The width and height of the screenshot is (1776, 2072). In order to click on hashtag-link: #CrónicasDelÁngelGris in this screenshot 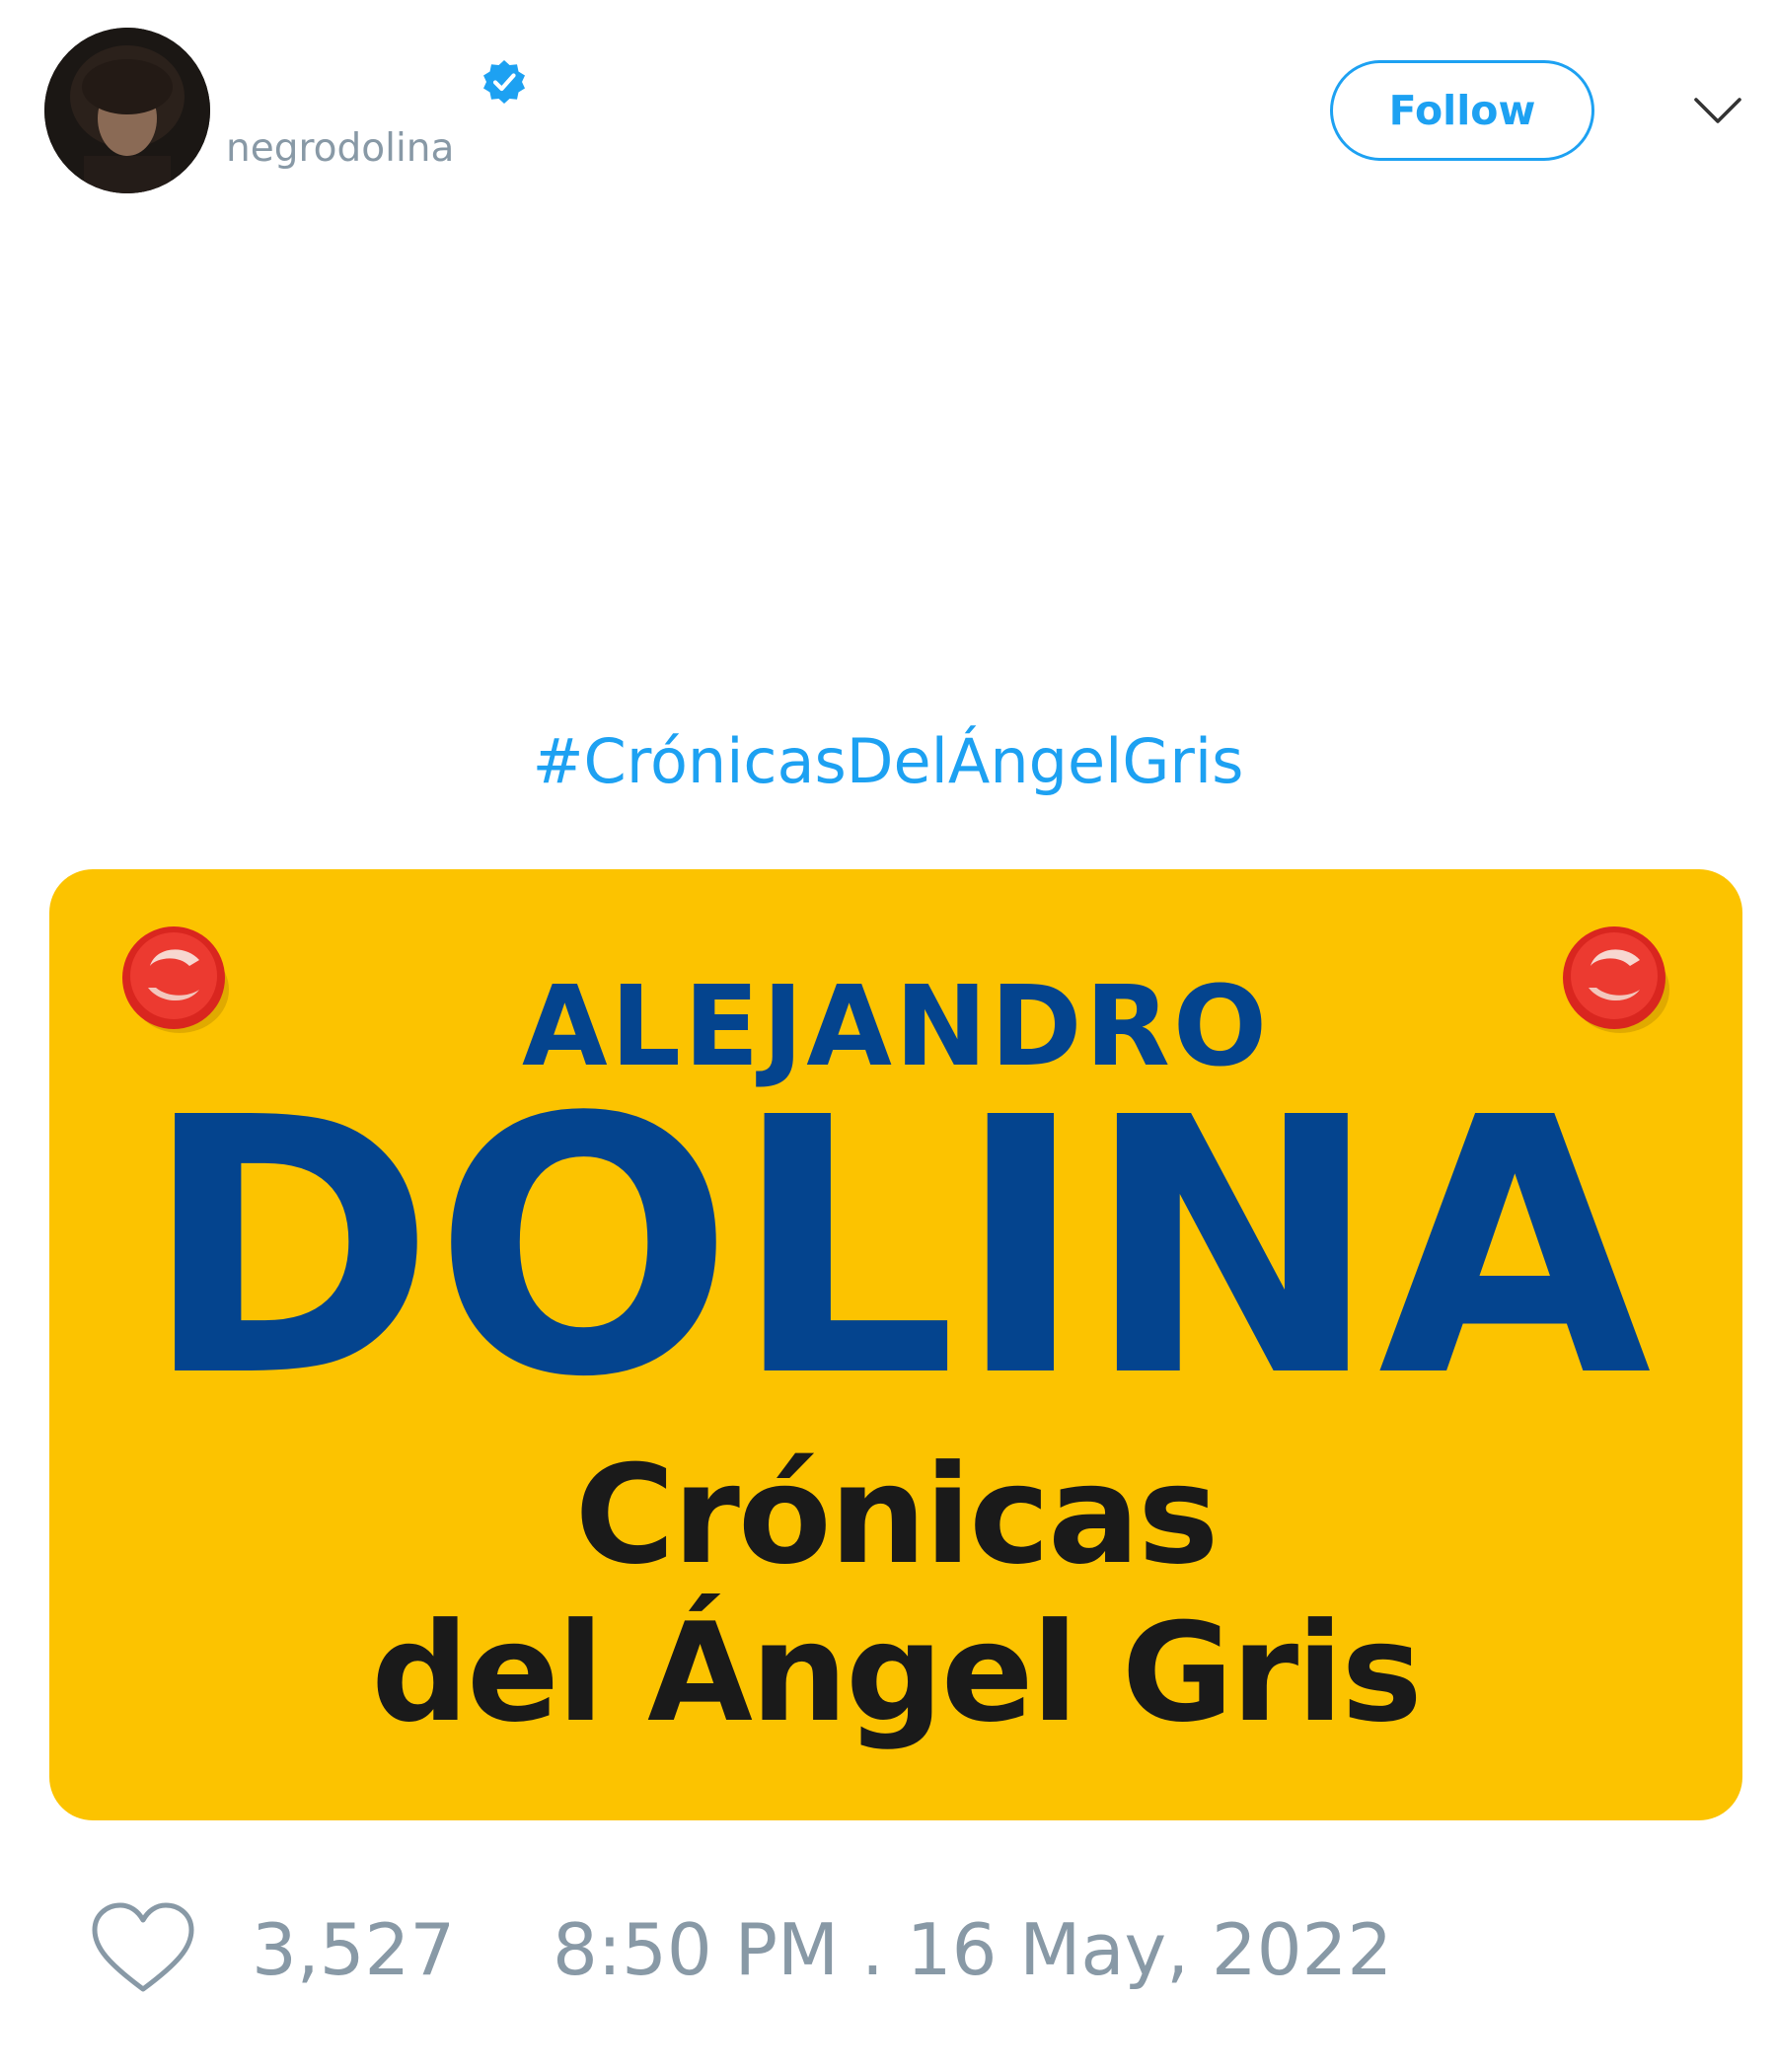, I will do `click(888, 762)`.